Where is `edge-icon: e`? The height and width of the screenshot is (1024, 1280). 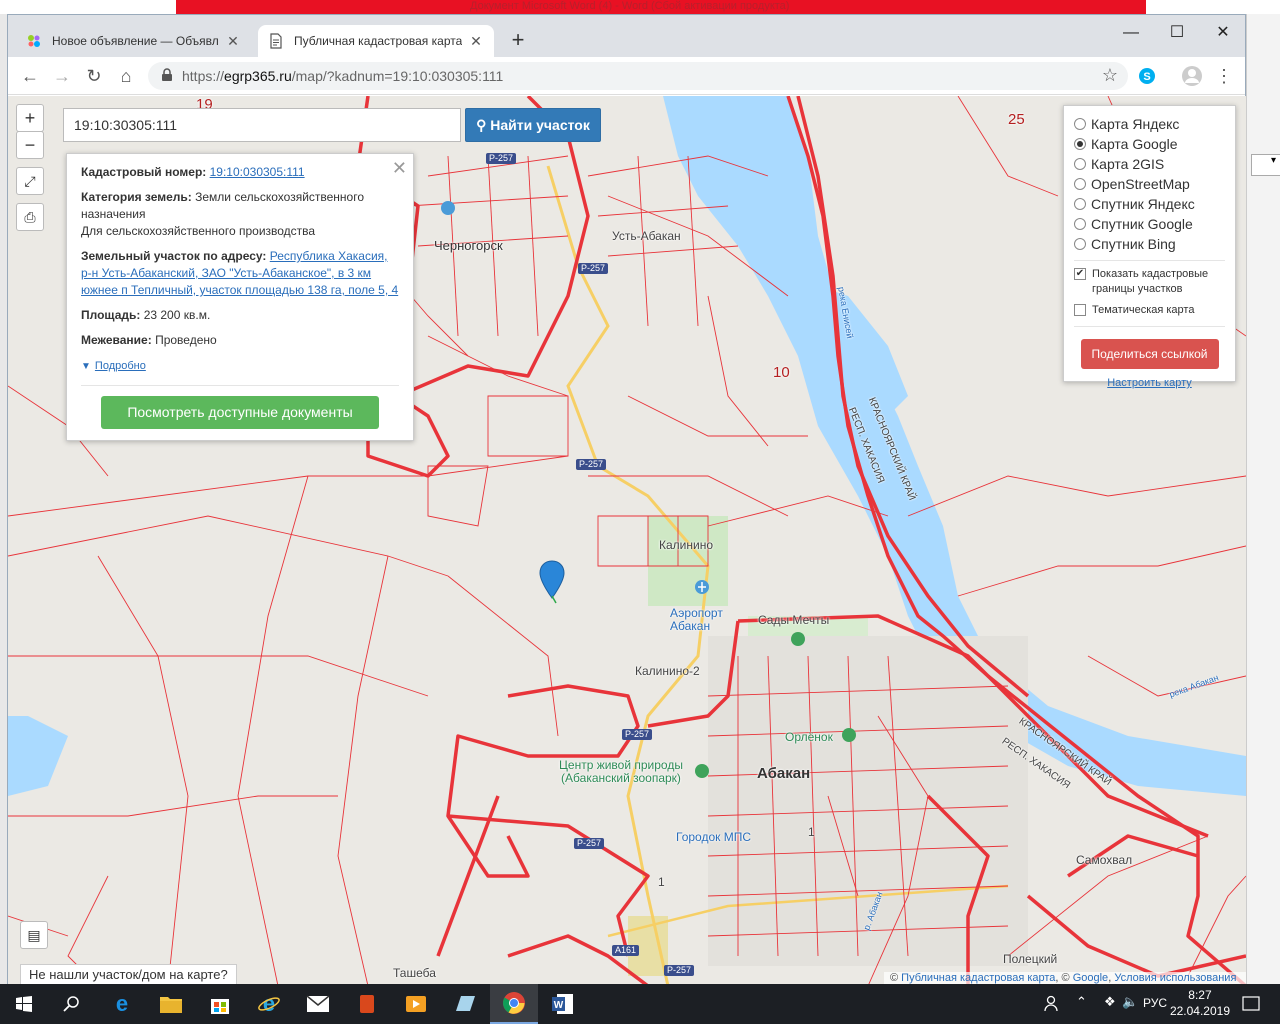
edge-icon: e is located at coordinates (122, 1004).